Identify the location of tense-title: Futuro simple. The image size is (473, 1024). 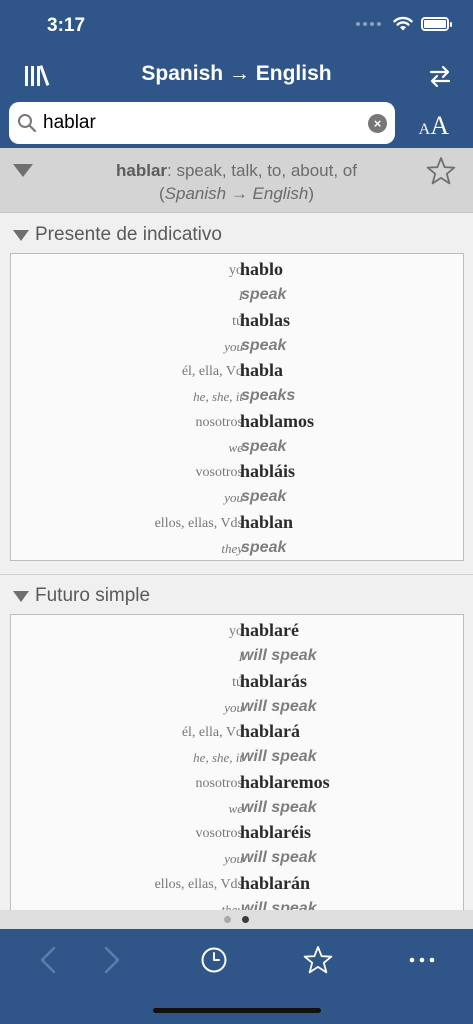
(93, 595).